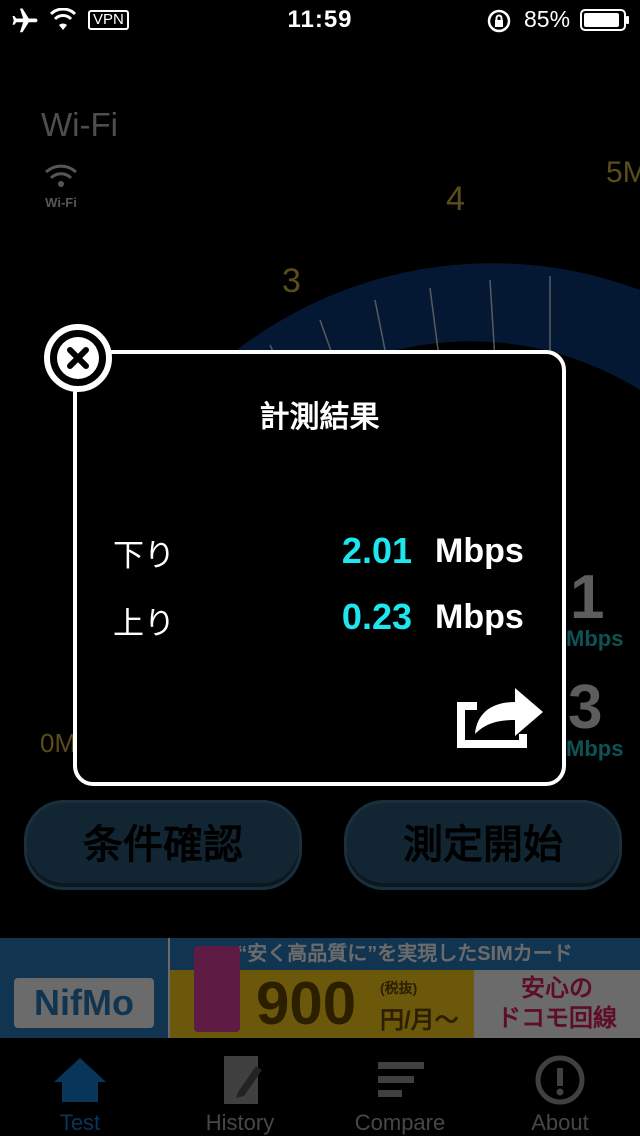 The width and height of the screenshot is (640, 1136). Describe the element at coordinates (400, 1122) in the screenshot. I see `tab-compare-label: Compare` at that location.